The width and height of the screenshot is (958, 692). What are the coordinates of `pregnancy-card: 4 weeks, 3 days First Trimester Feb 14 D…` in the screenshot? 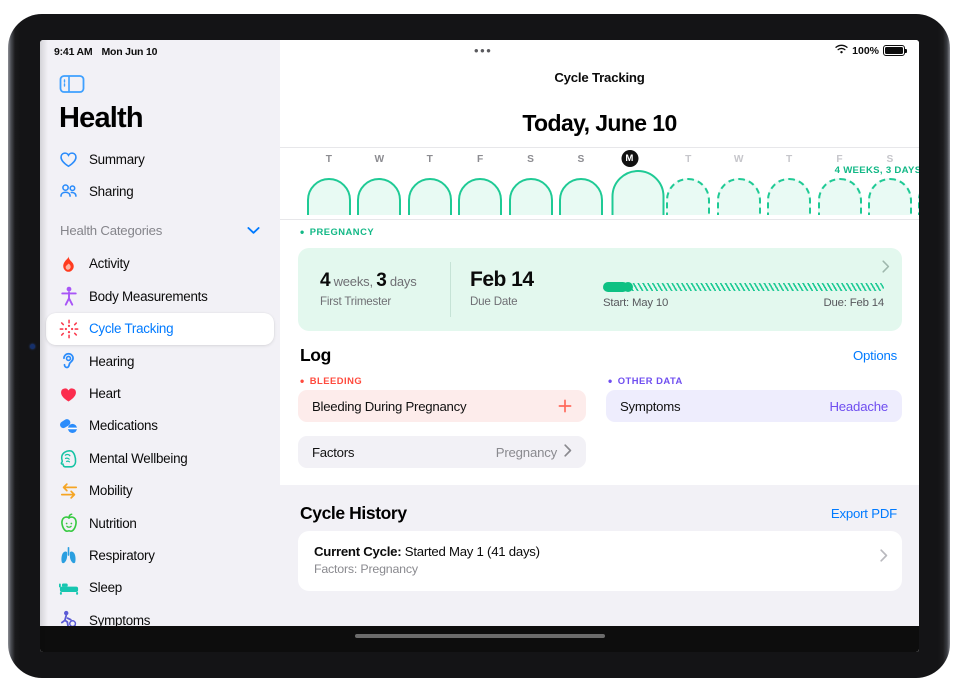 It's located at (600, 289).